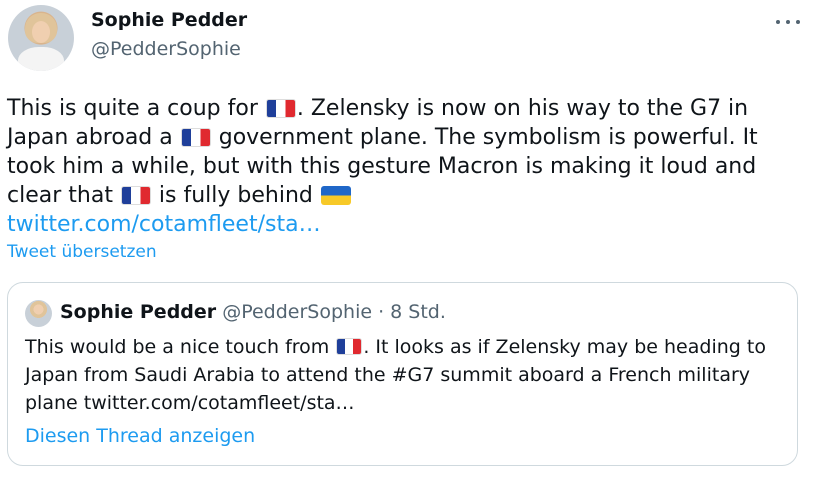 The height and width of the screenshot is (479, 821). Describe the element at coordinates (136, 108) in the screenshot. I see `tweet-text-part: This is quite a coup for` at that location.